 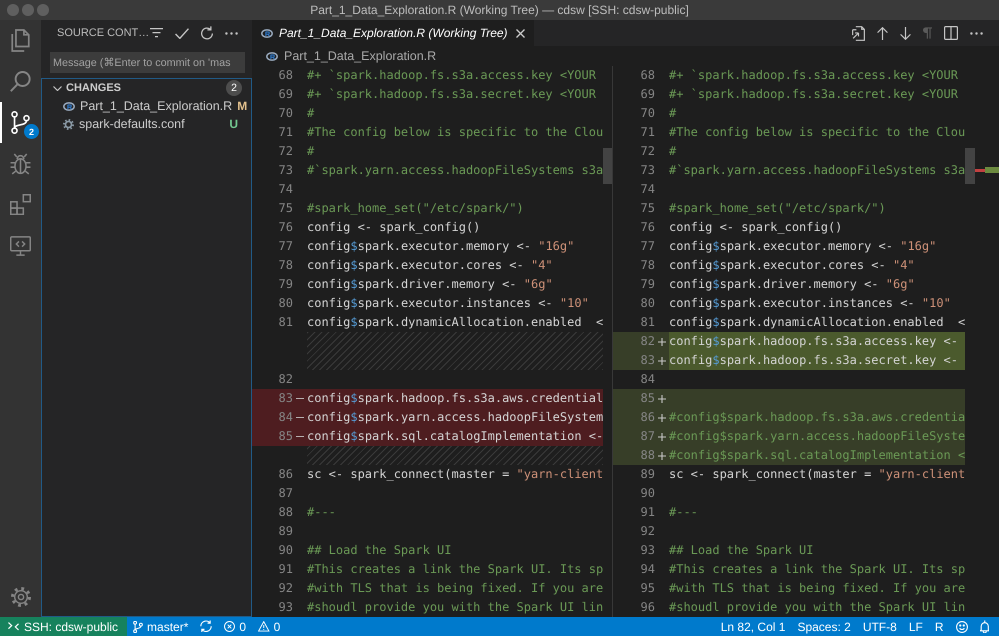 I want to click on close-icon, so click(x=520, y=33).